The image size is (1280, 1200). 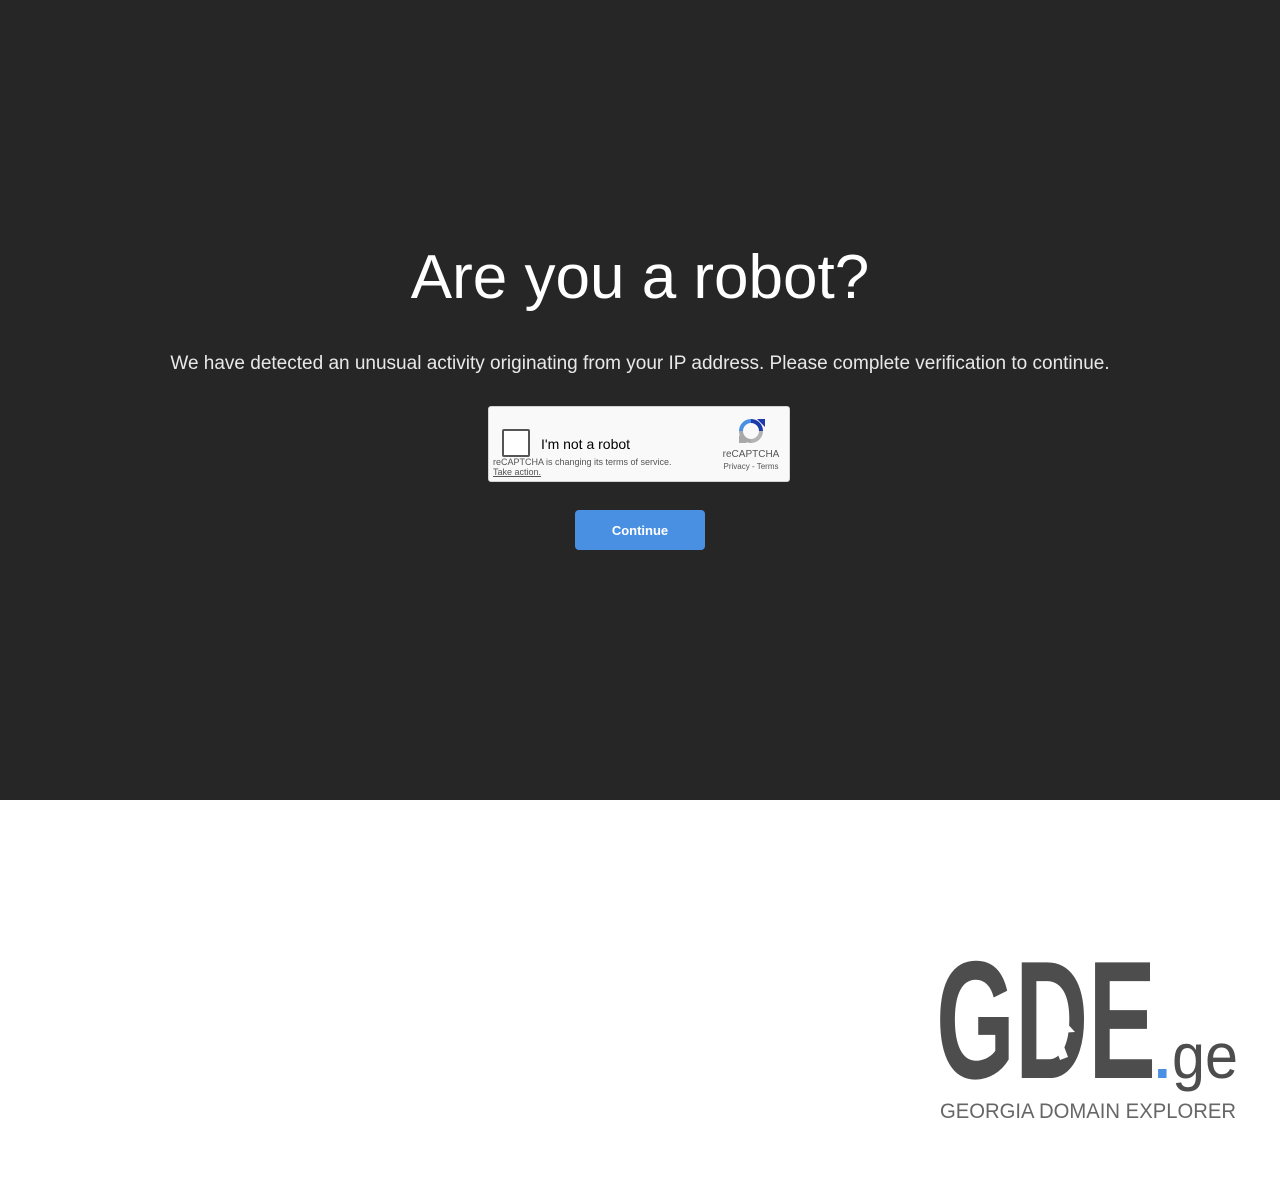 I want to click on continue-button: Continue, so click(x=640, y=530).